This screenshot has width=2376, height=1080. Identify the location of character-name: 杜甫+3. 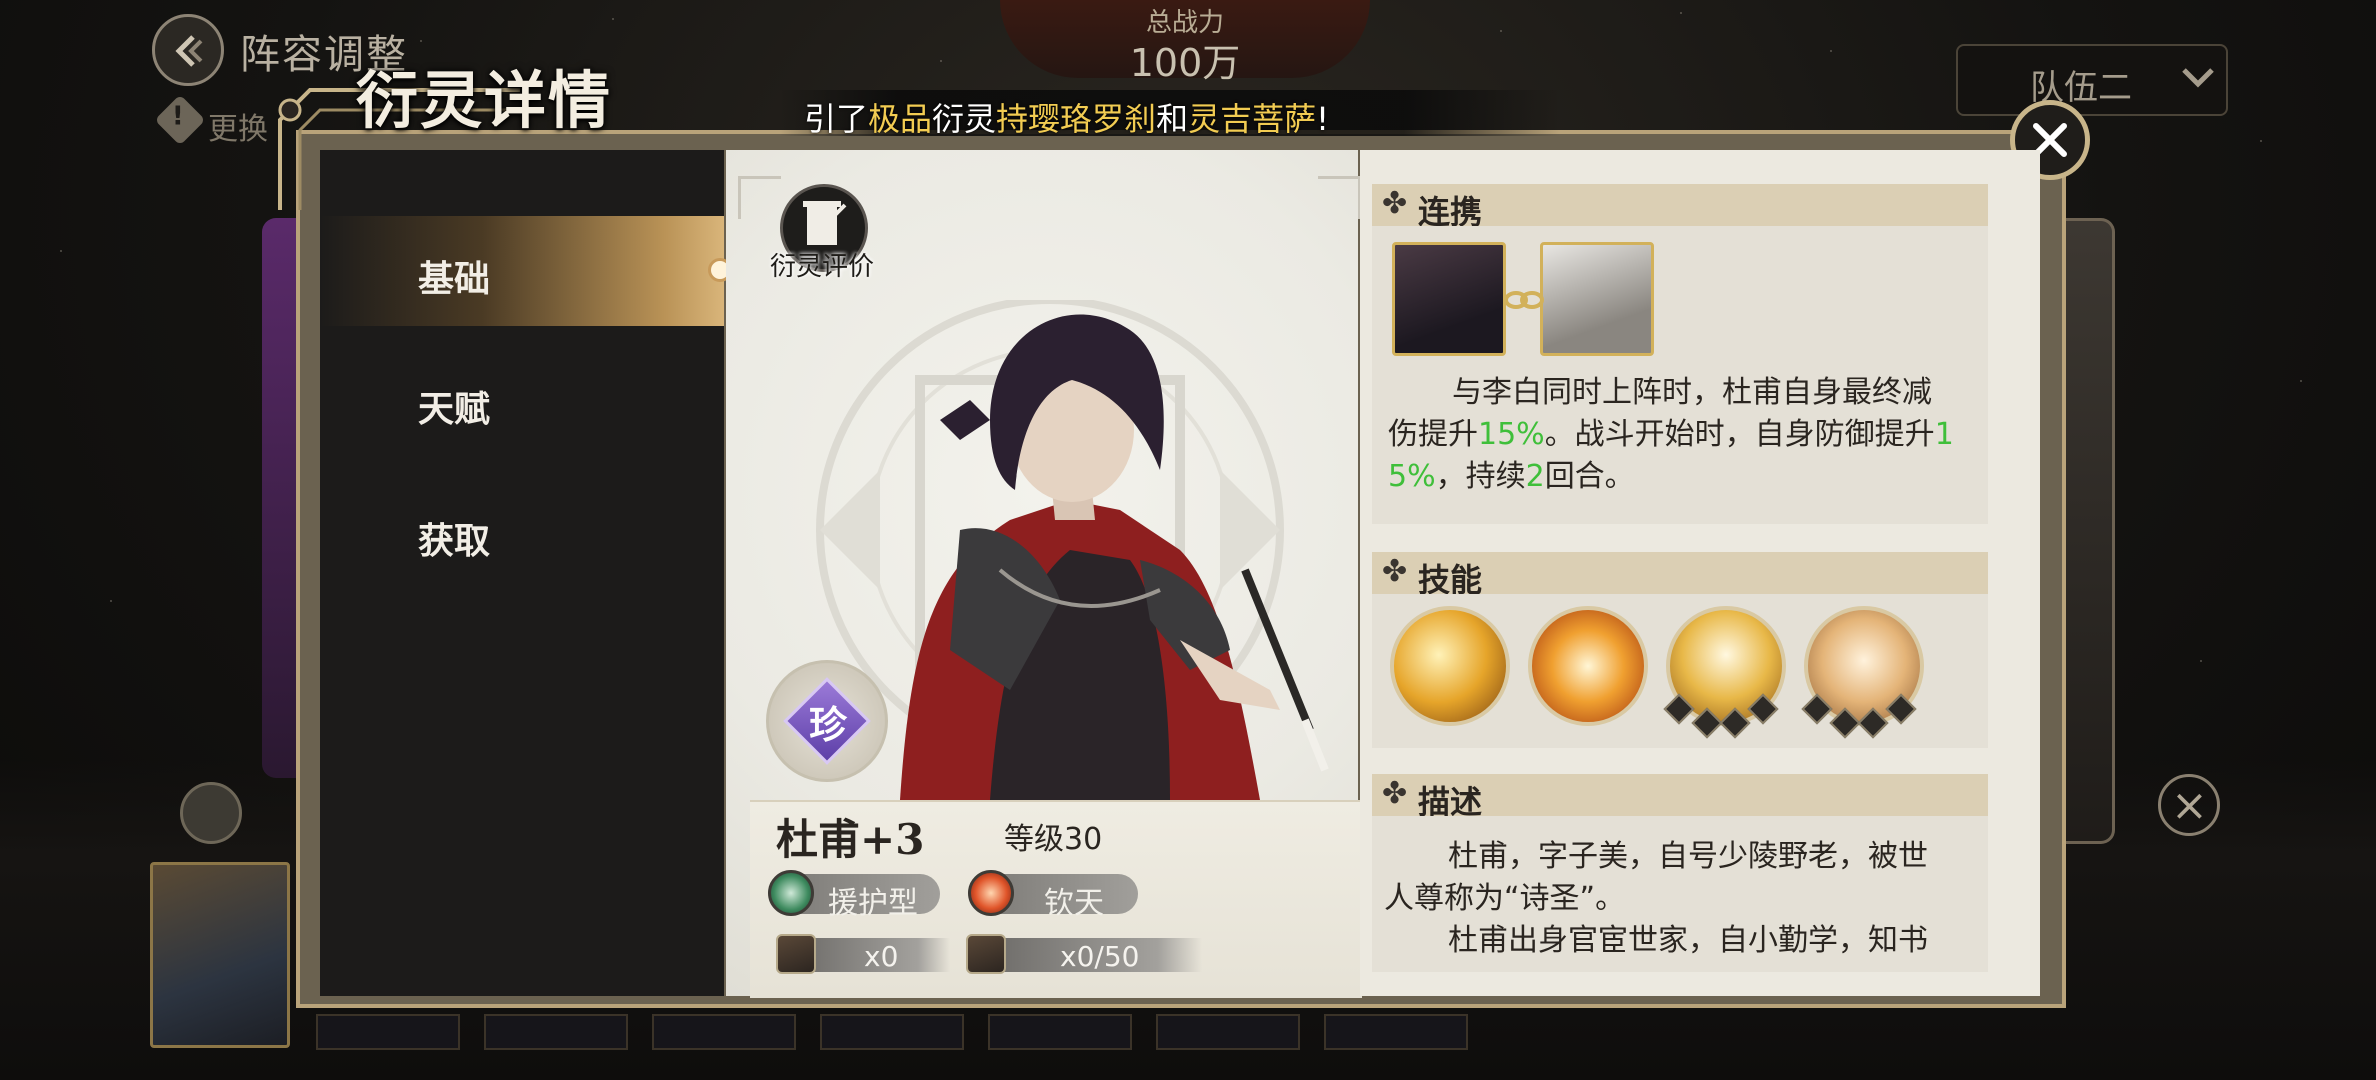
(850, 839).